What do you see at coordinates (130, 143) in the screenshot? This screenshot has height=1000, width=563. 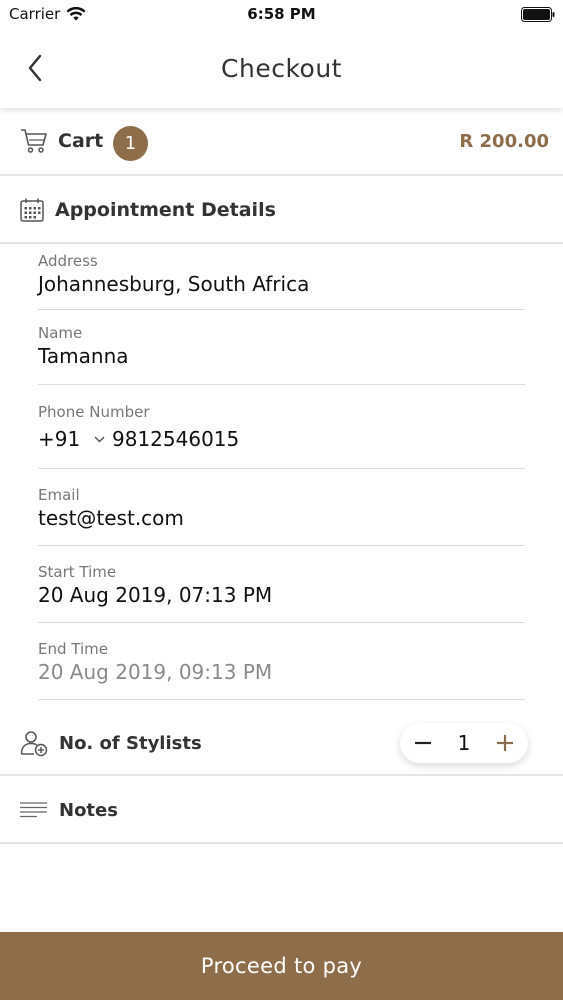 I see `cart-count-badge: 1` at bounding box center [130, 143].